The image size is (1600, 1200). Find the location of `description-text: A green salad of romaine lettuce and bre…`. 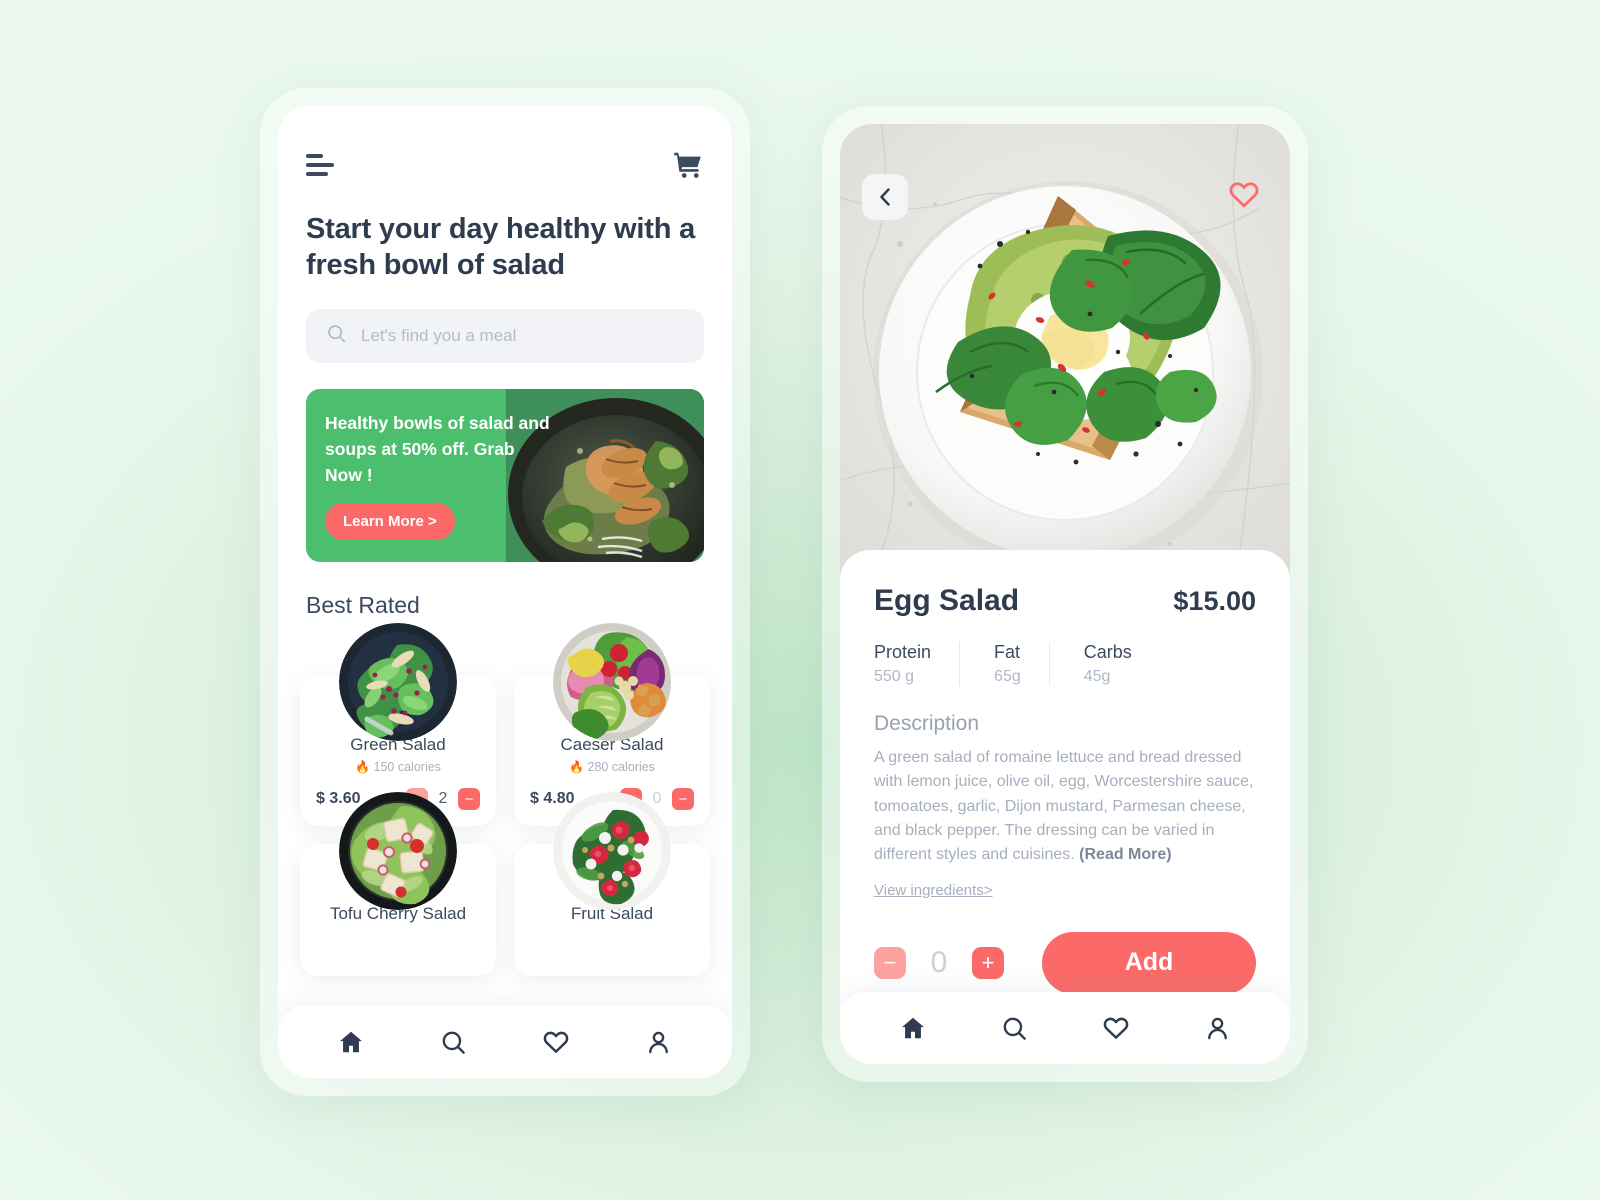

description-text: A green salad of romaine lettuce and bre… is located at coordinates (1064, 806).